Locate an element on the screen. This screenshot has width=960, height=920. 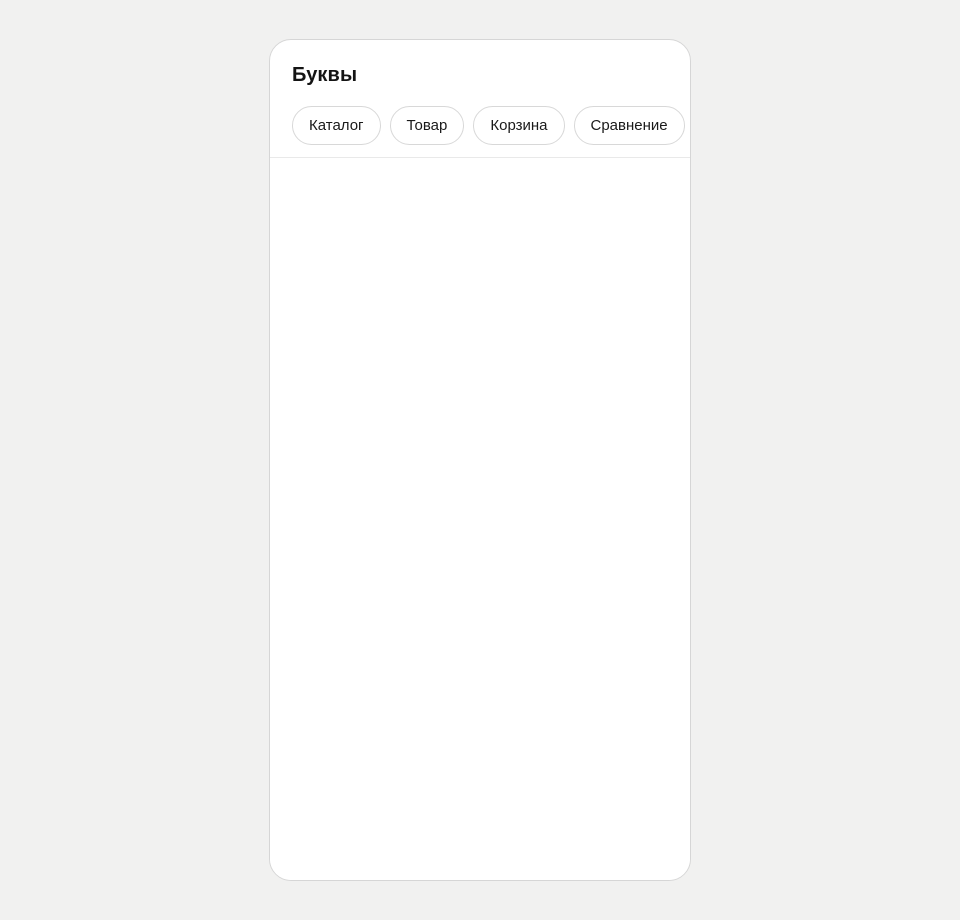
tab-product: Товар is located at coordinates (427, 125).